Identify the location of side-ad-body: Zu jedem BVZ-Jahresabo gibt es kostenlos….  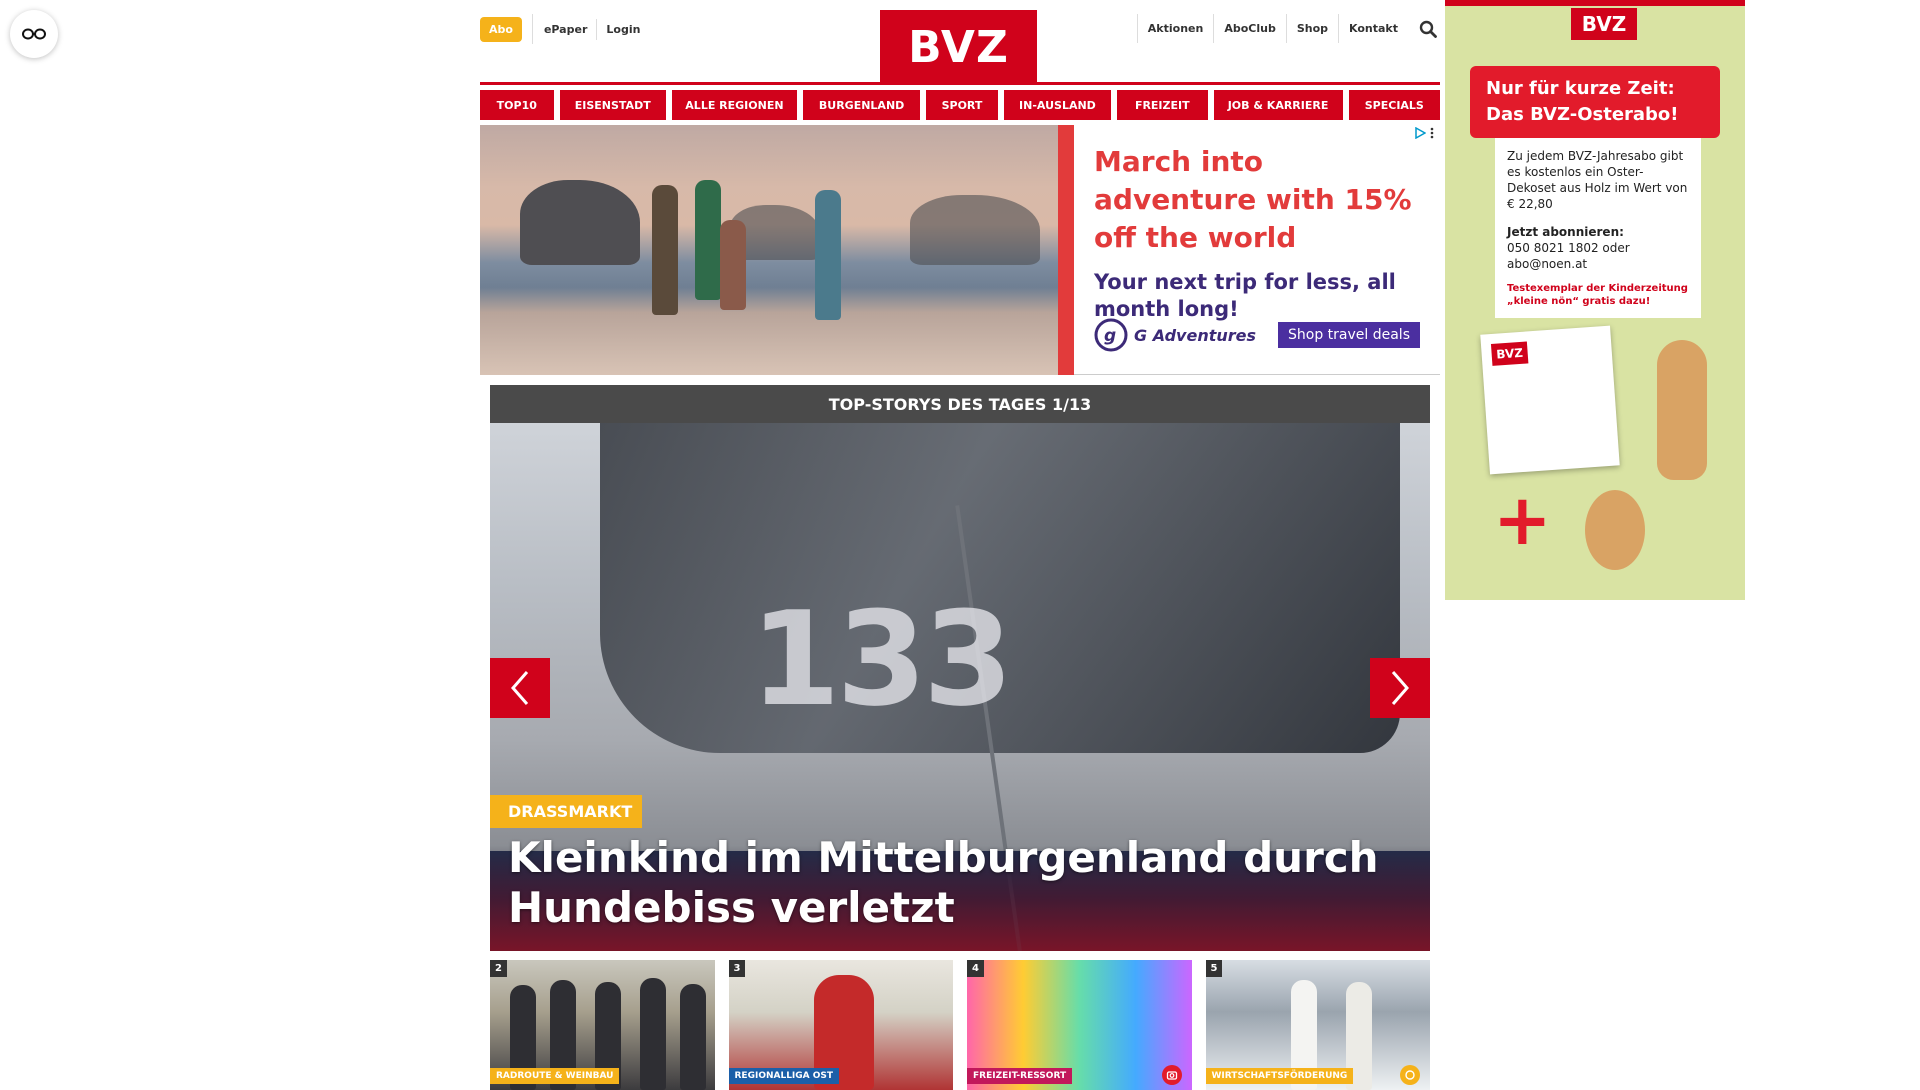
(1597, 180).